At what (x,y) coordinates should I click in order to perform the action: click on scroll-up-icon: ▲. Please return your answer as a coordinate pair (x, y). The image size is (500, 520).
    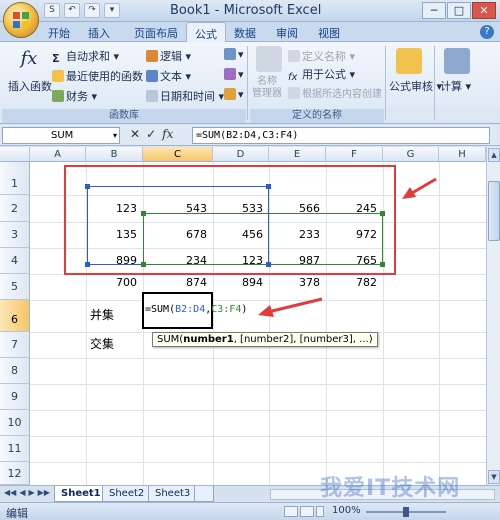
    Looking at the image, I should click on (494, 155).